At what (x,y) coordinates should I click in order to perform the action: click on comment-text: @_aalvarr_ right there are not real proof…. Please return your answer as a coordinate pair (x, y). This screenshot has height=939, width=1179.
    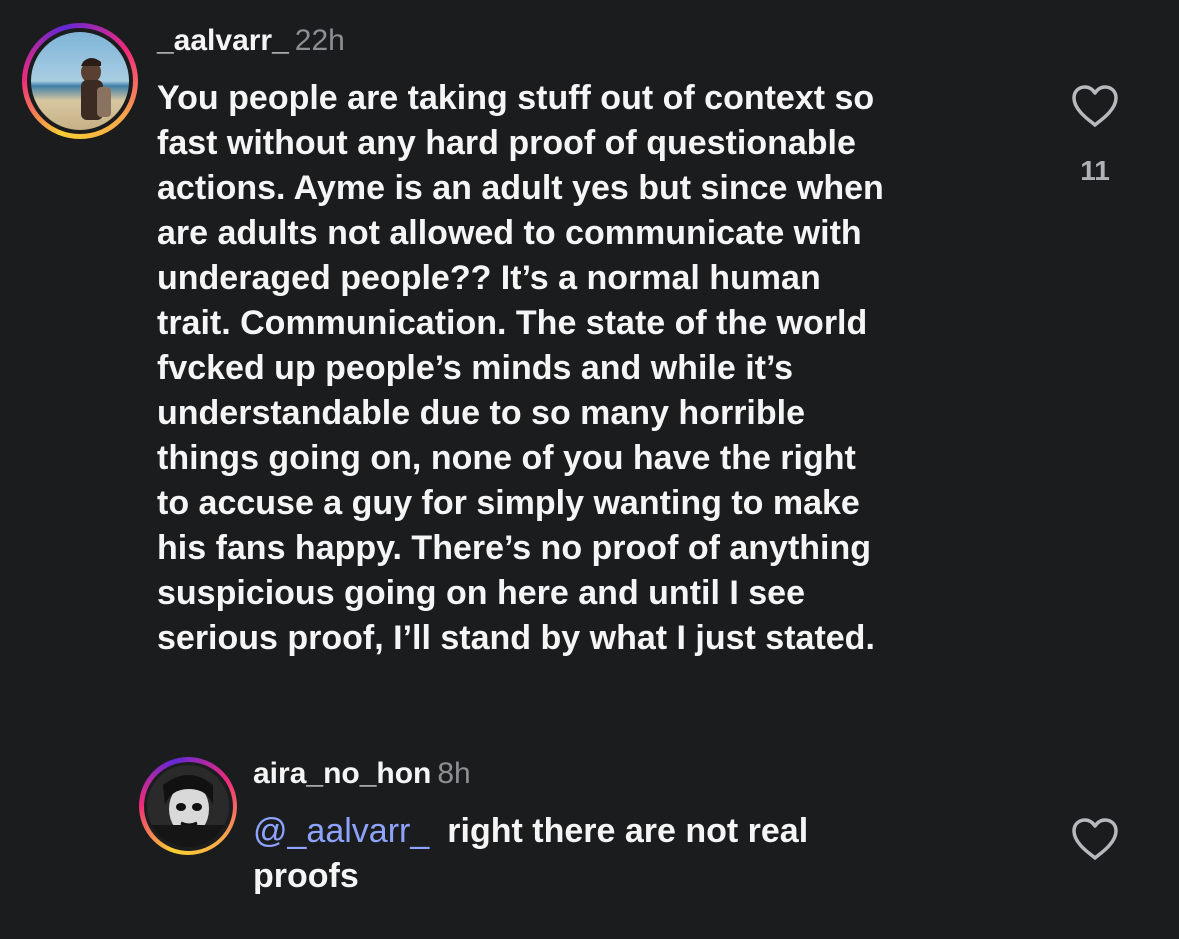
    Looking at the image, I should click on (530, 854).